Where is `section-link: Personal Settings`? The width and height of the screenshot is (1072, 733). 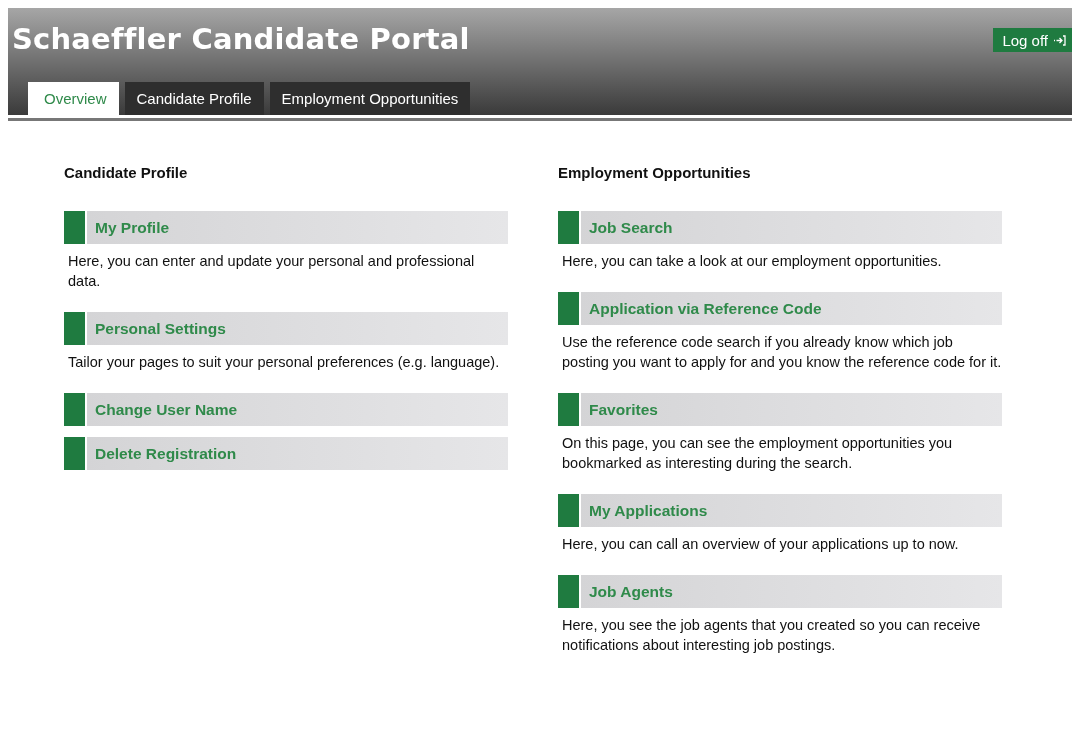 section-link: Personal Settings is located at coordinates (286, 328).